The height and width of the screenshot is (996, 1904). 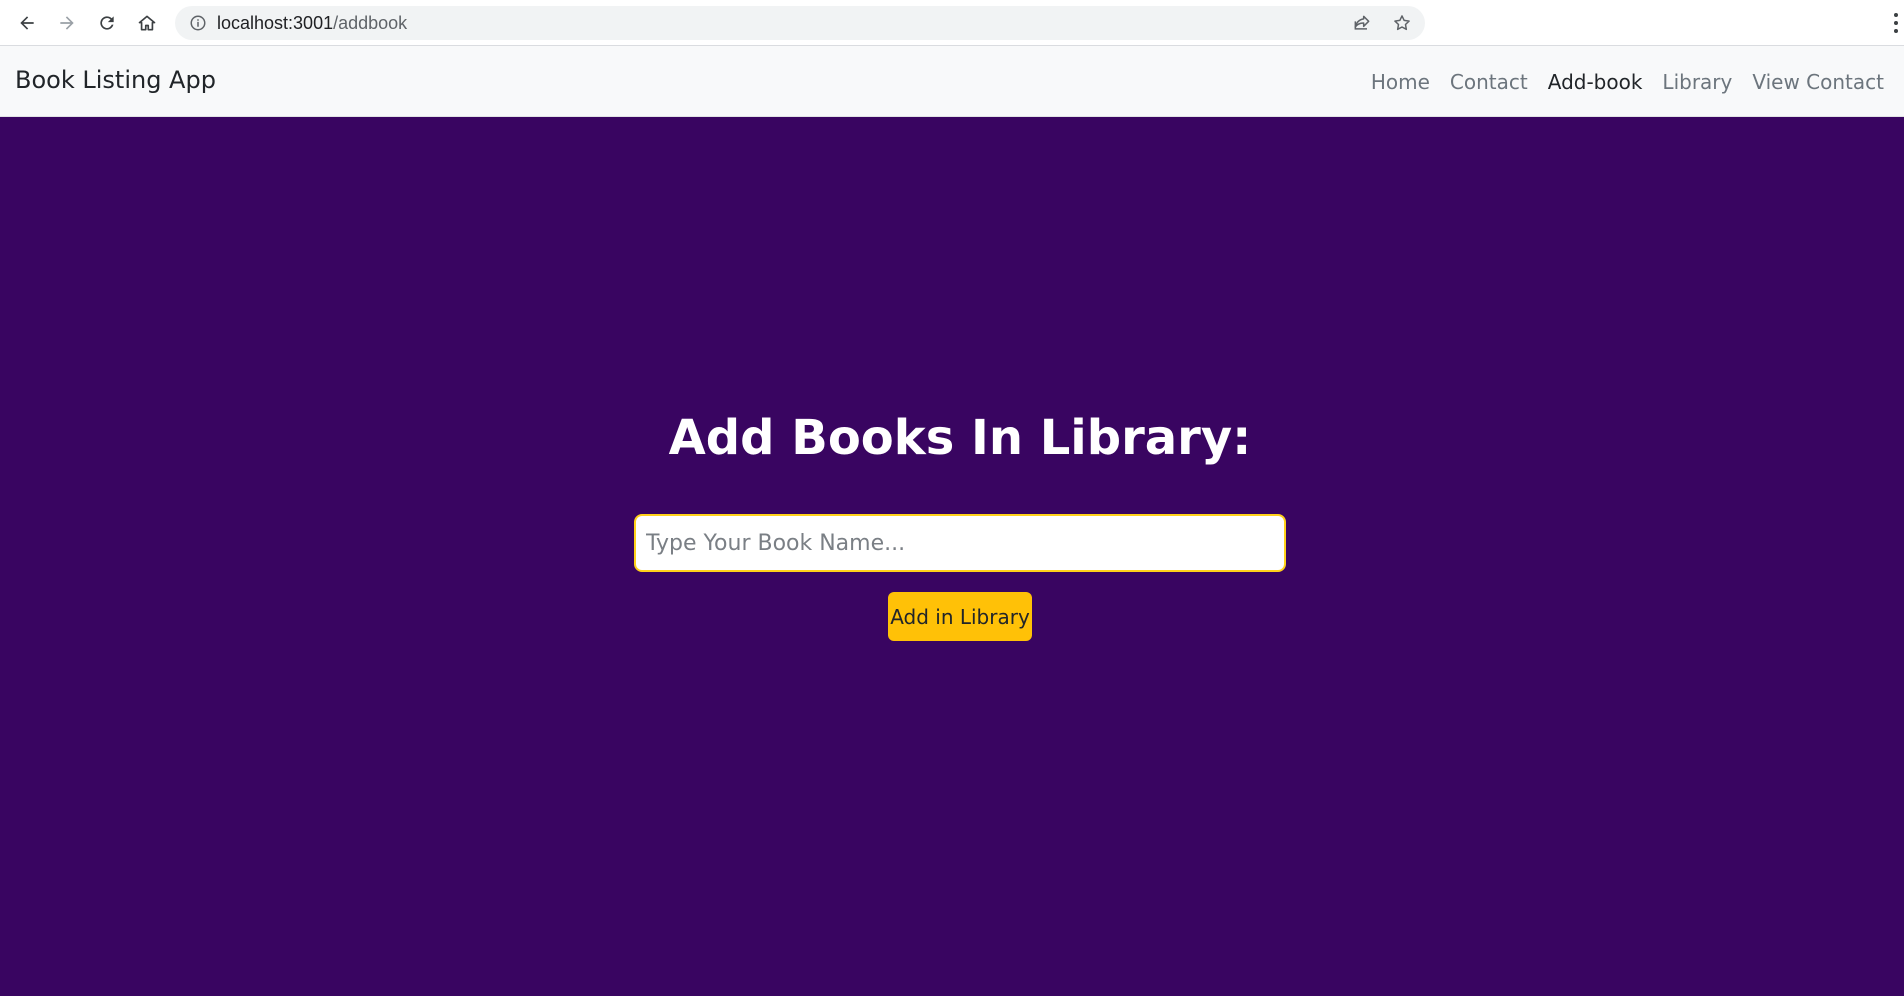 I want to click on url-text: localhost:3001/addbook, so click(x=312, y=23).